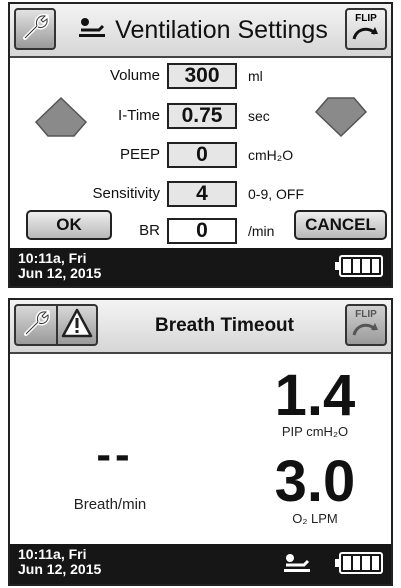 Image resolution: width=401 pixels, height=588 pixels. What do you see at coordinates (221, 29) in the screenshot?
I see `page-title: Ventilation Settings` at bounding box center [221, 29].